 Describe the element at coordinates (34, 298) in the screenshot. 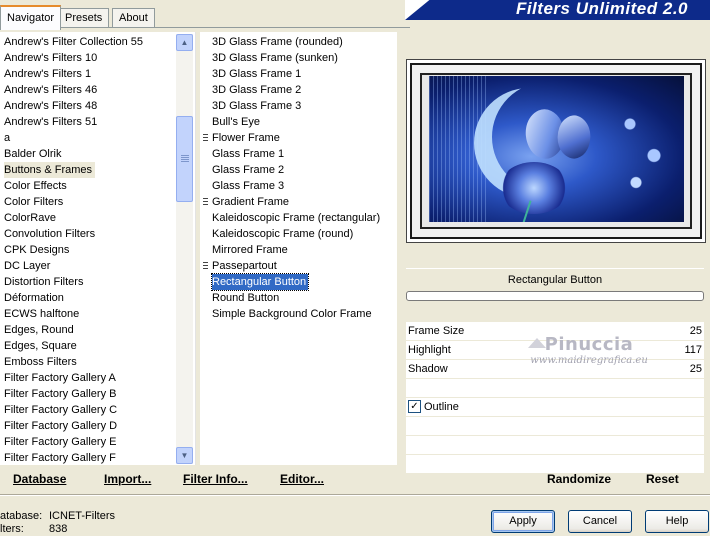

I see `category-item: Déformation` at that location.